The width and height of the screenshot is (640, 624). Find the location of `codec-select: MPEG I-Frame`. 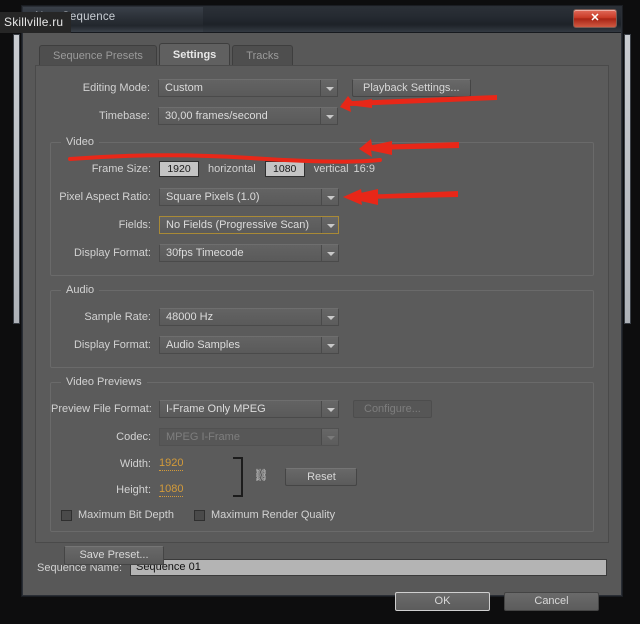

codec-select: MPEG I-Frame is located at coordinates (249, 437).